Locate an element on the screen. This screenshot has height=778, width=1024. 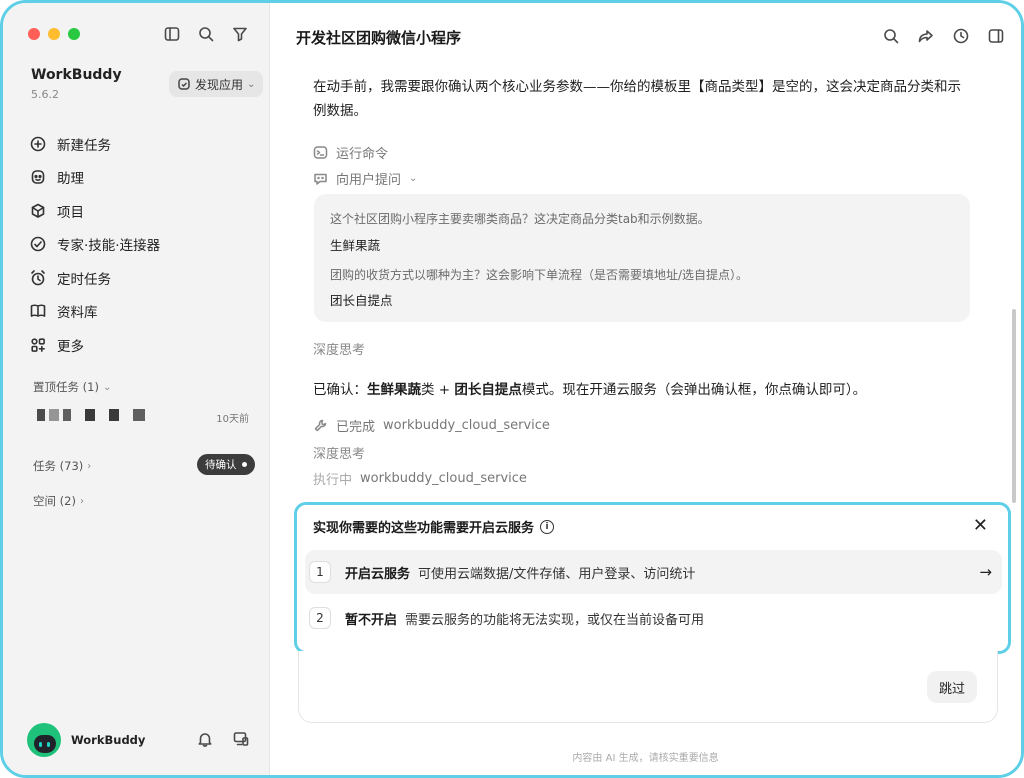
sidebar-item-assistant: 助理 is located at coordinates (139, 178).